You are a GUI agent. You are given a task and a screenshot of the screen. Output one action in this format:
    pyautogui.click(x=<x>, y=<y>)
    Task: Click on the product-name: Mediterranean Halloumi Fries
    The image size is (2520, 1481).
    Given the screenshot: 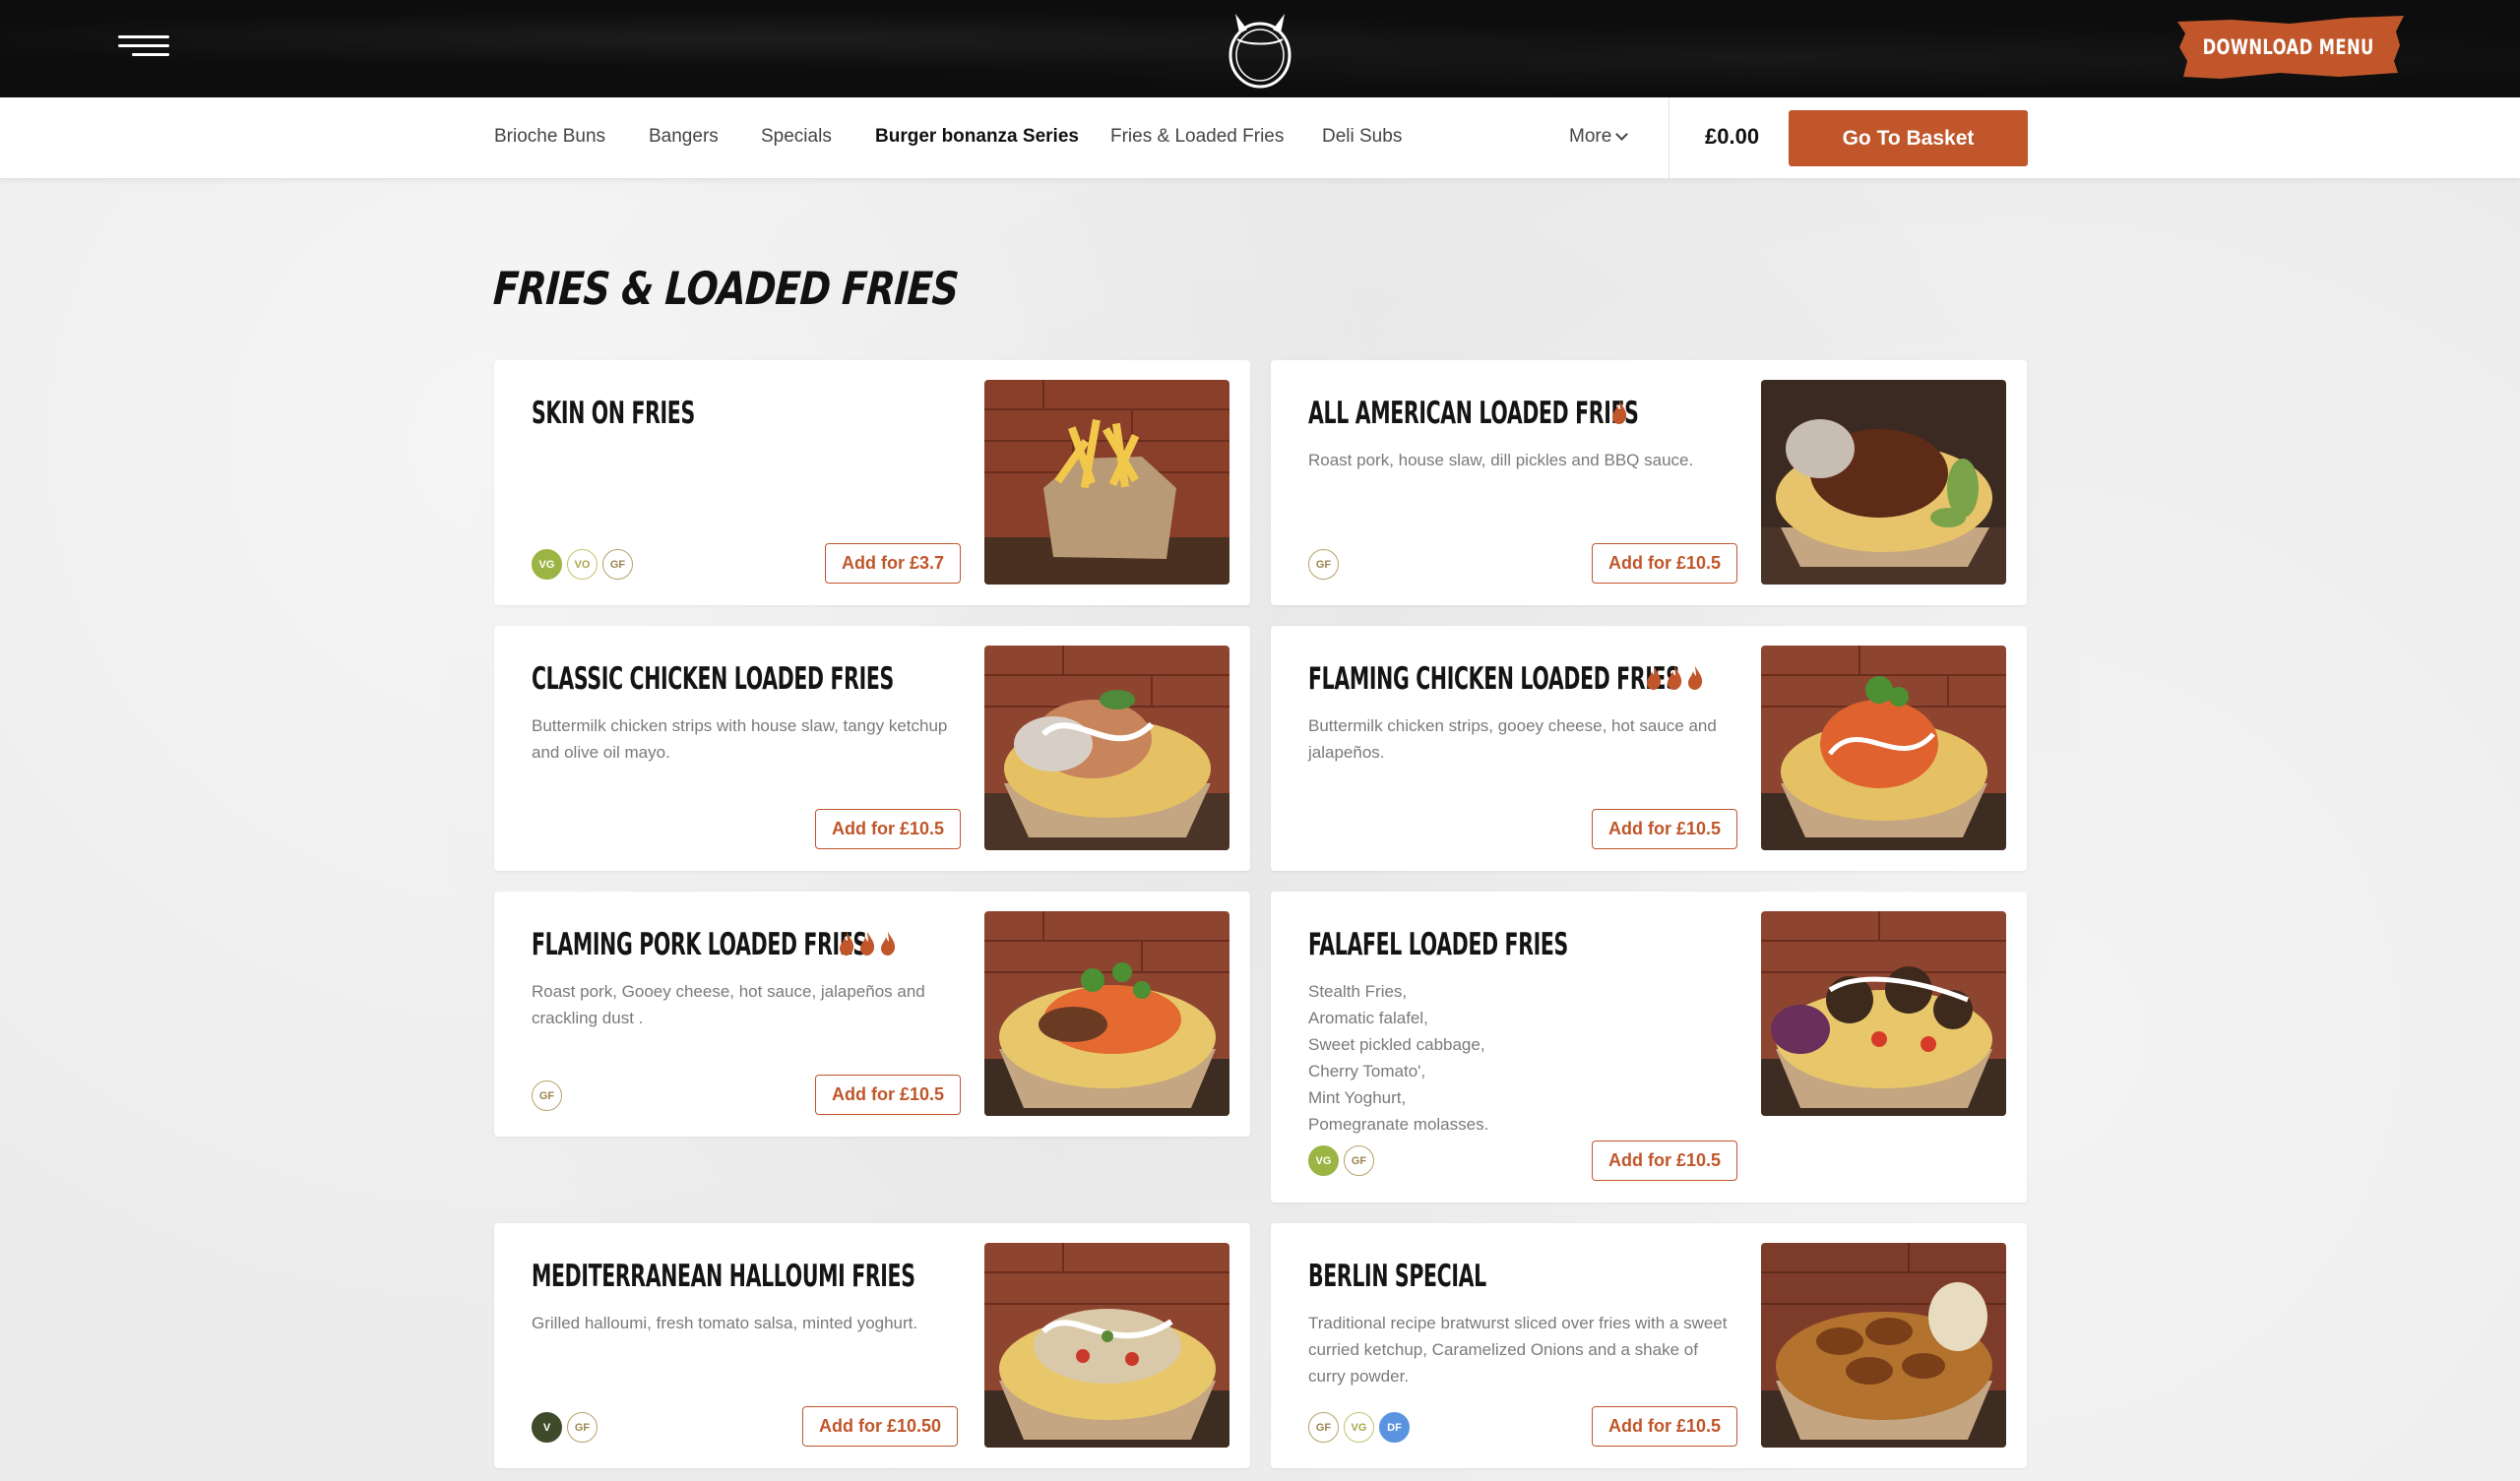 What is the action you would take?
    pyautogui.click(x=723, y=1276)
    